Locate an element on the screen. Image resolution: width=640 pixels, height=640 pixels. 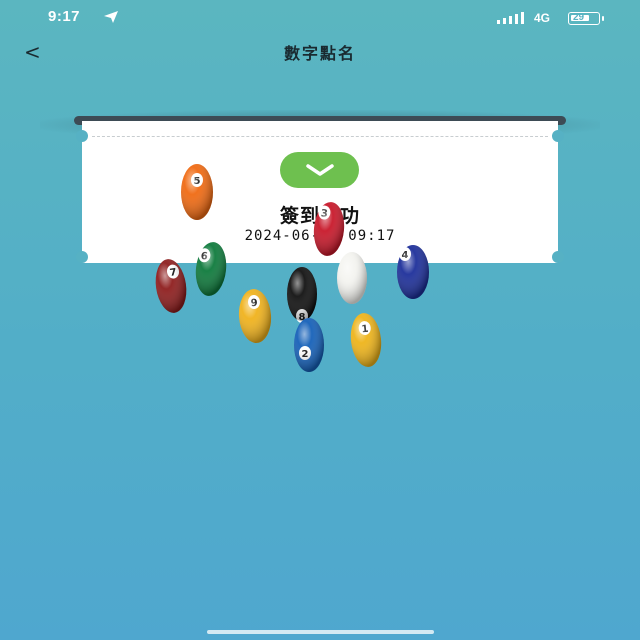
billiard-ball: 9 is located at coordinates (255, 316).